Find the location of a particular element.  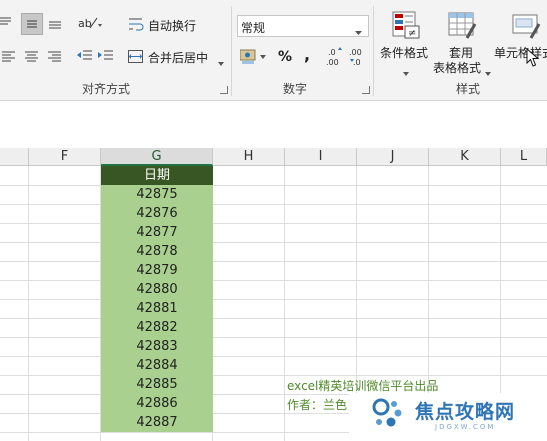

mouse-cursor-icon is located at coordinates (533, 57).